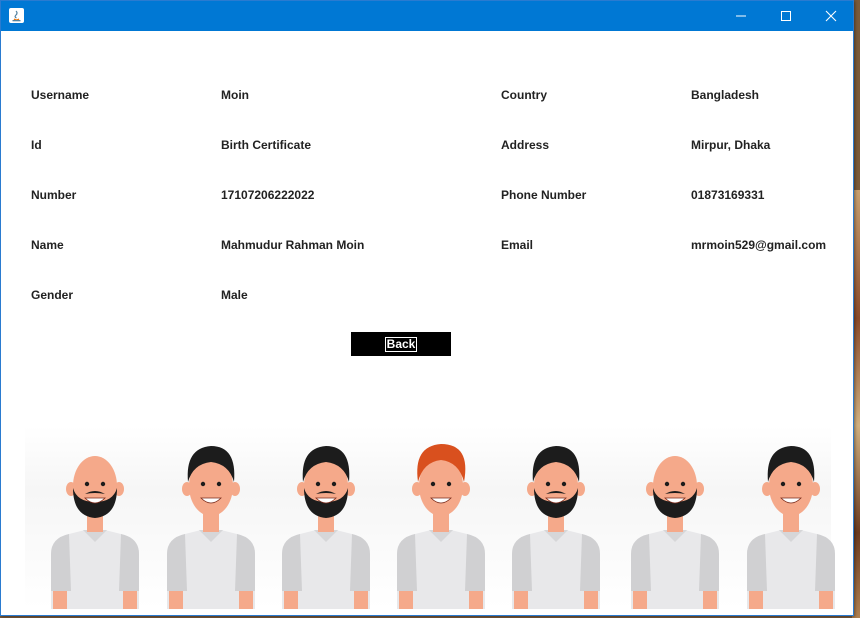  Describe the element at coordinates (731, 145) in the screenshot. I see `address-value: Mirpur, Dhaka` at that location.